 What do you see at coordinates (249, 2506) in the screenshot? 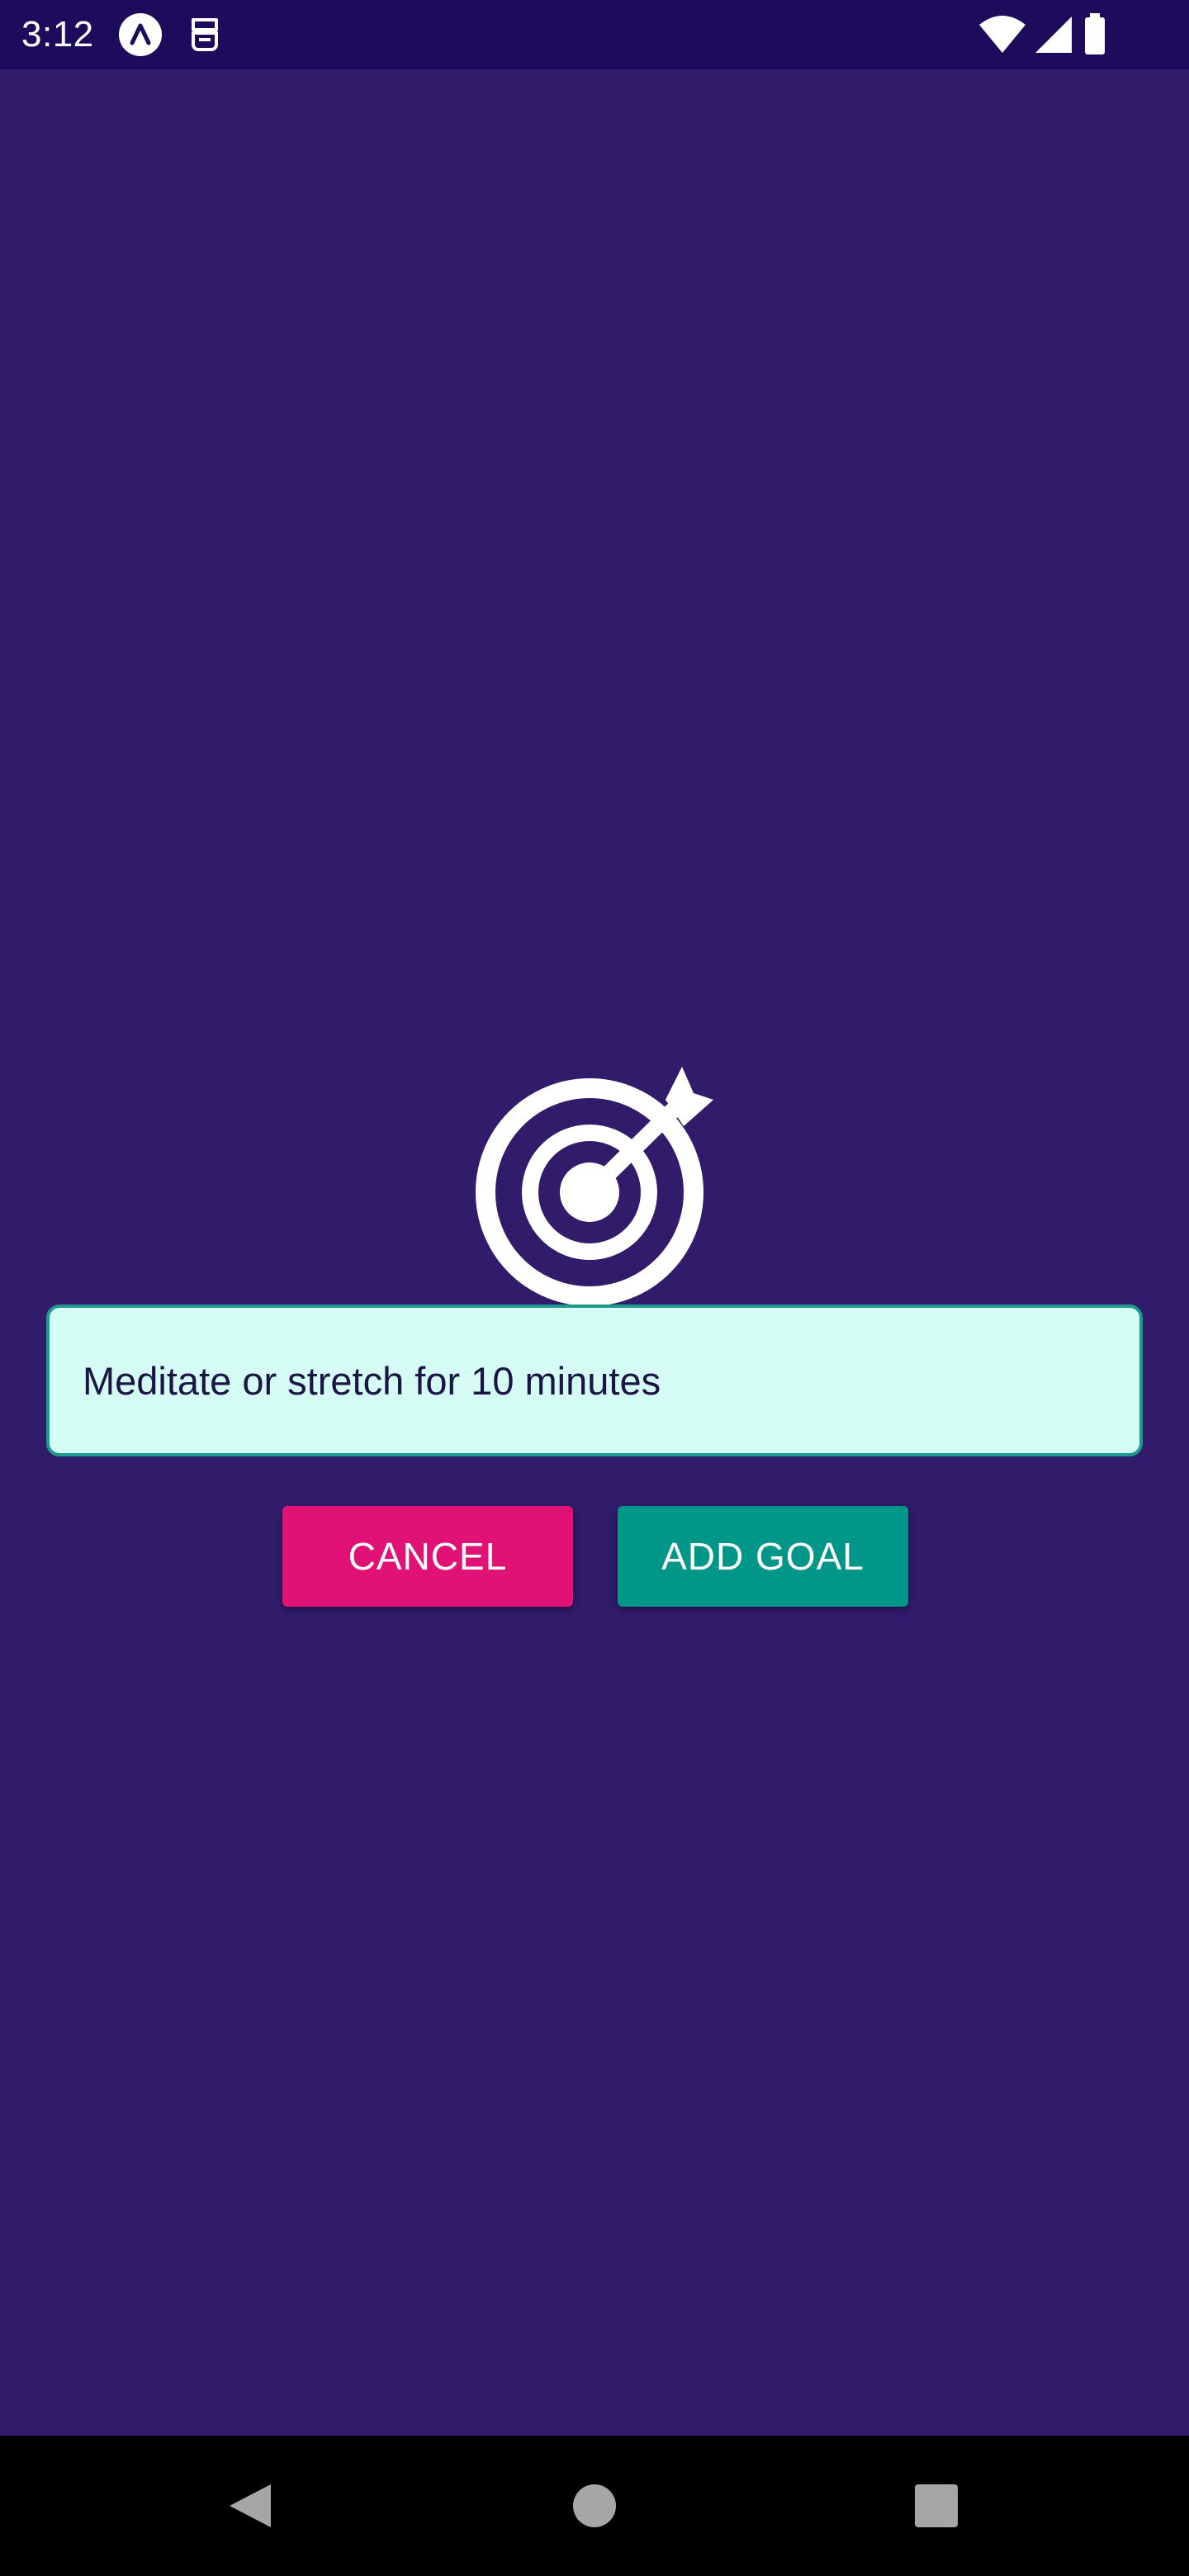
I see `back-icon` at bounding box center [249, 2506].